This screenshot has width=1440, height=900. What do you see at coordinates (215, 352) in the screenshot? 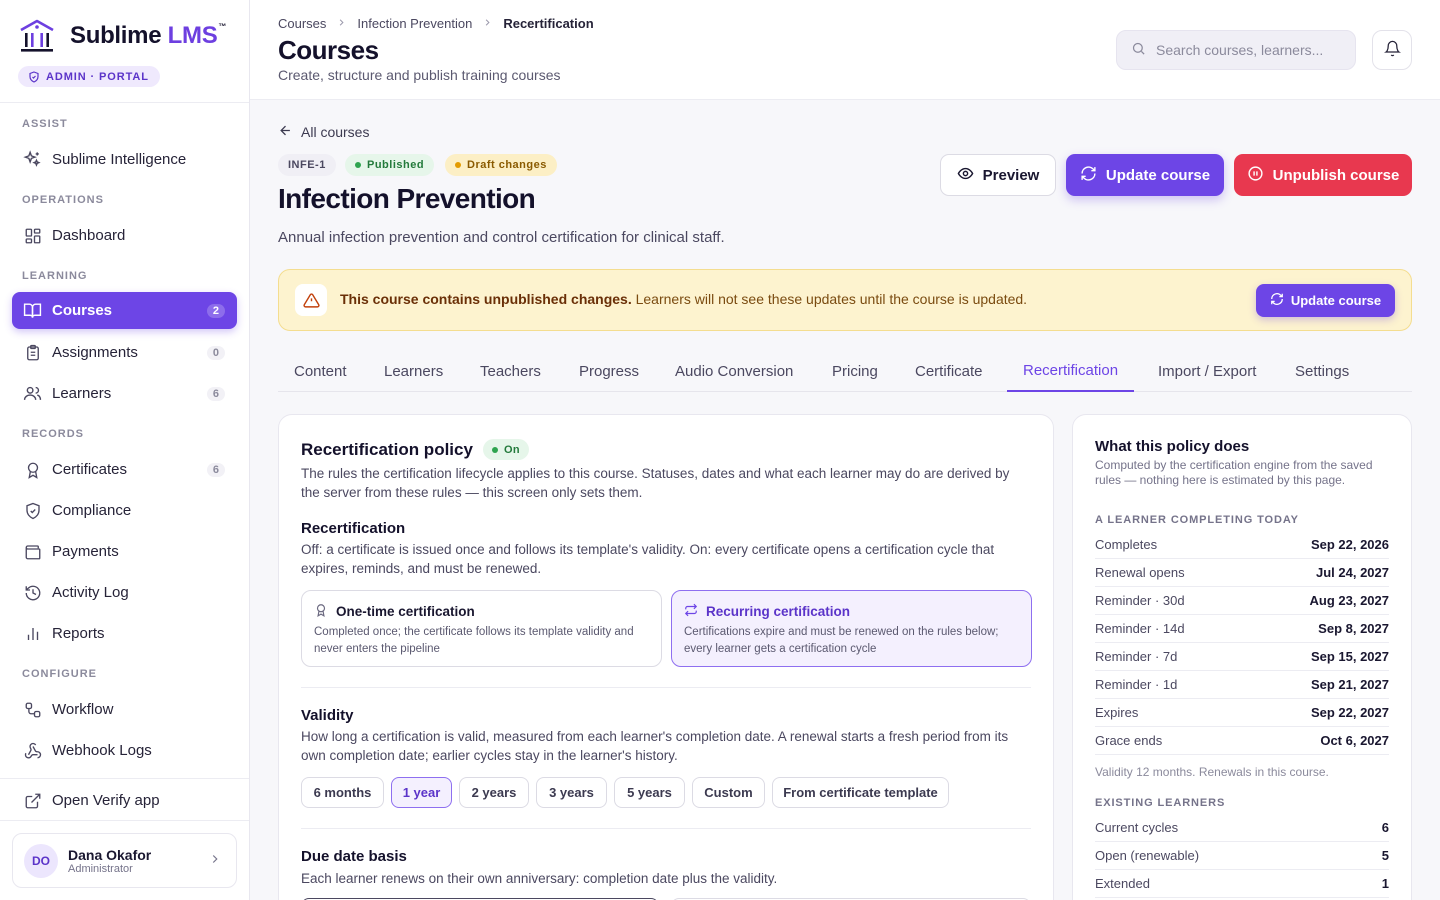
I see `count-badge: 0` at bounding box center [215, 352].